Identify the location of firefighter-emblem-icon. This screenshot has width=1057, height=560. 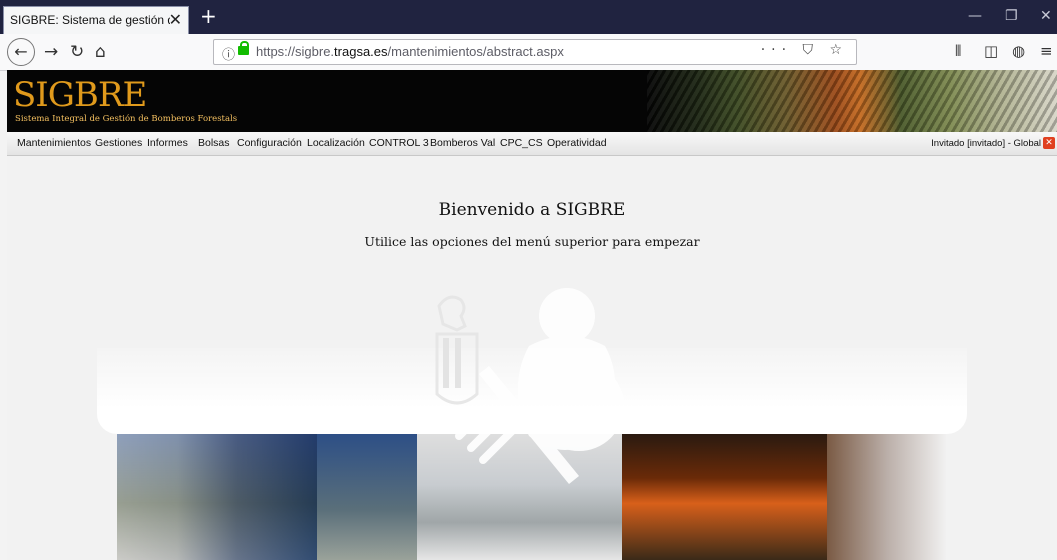
(529, 386).